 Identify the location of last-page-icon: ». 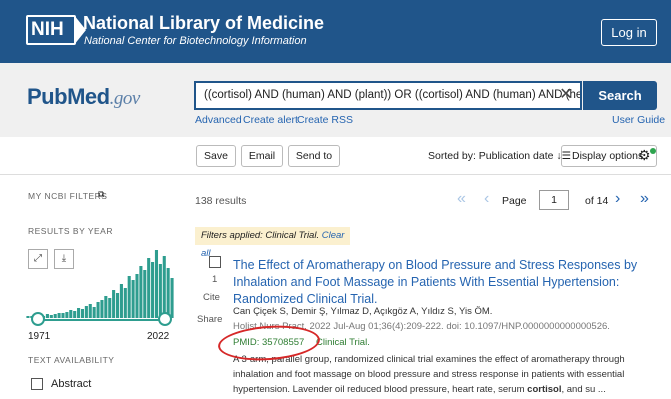
(644, 199).